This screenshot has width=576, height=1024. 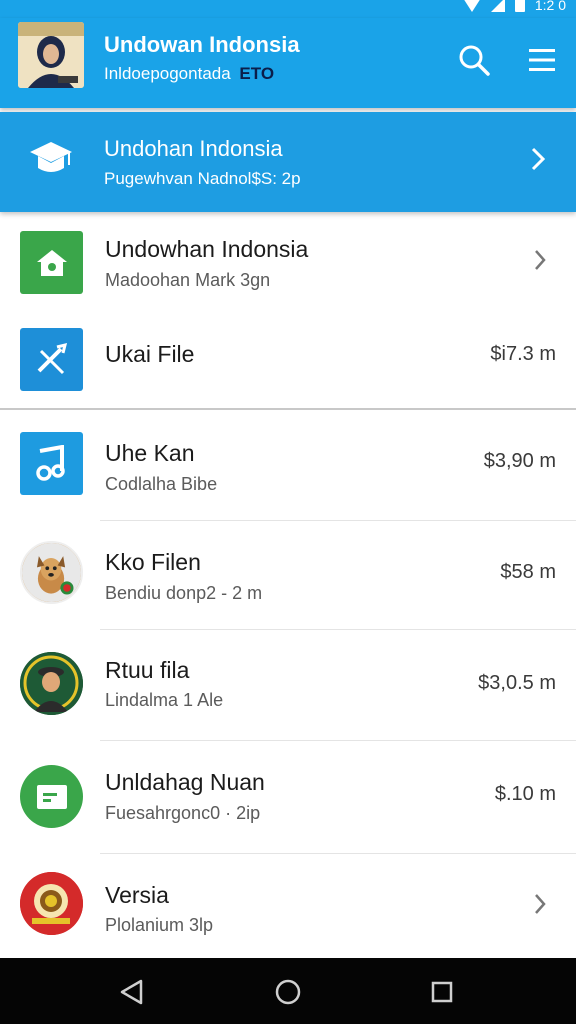 I want to click on person-photo, so click(x=51, y=683).